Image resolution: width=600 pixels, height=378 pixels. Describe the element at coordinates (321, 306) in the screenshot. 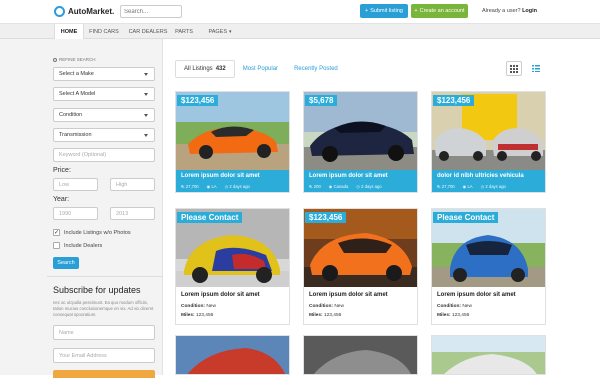

I see `condition-label: Condition:` at that location.